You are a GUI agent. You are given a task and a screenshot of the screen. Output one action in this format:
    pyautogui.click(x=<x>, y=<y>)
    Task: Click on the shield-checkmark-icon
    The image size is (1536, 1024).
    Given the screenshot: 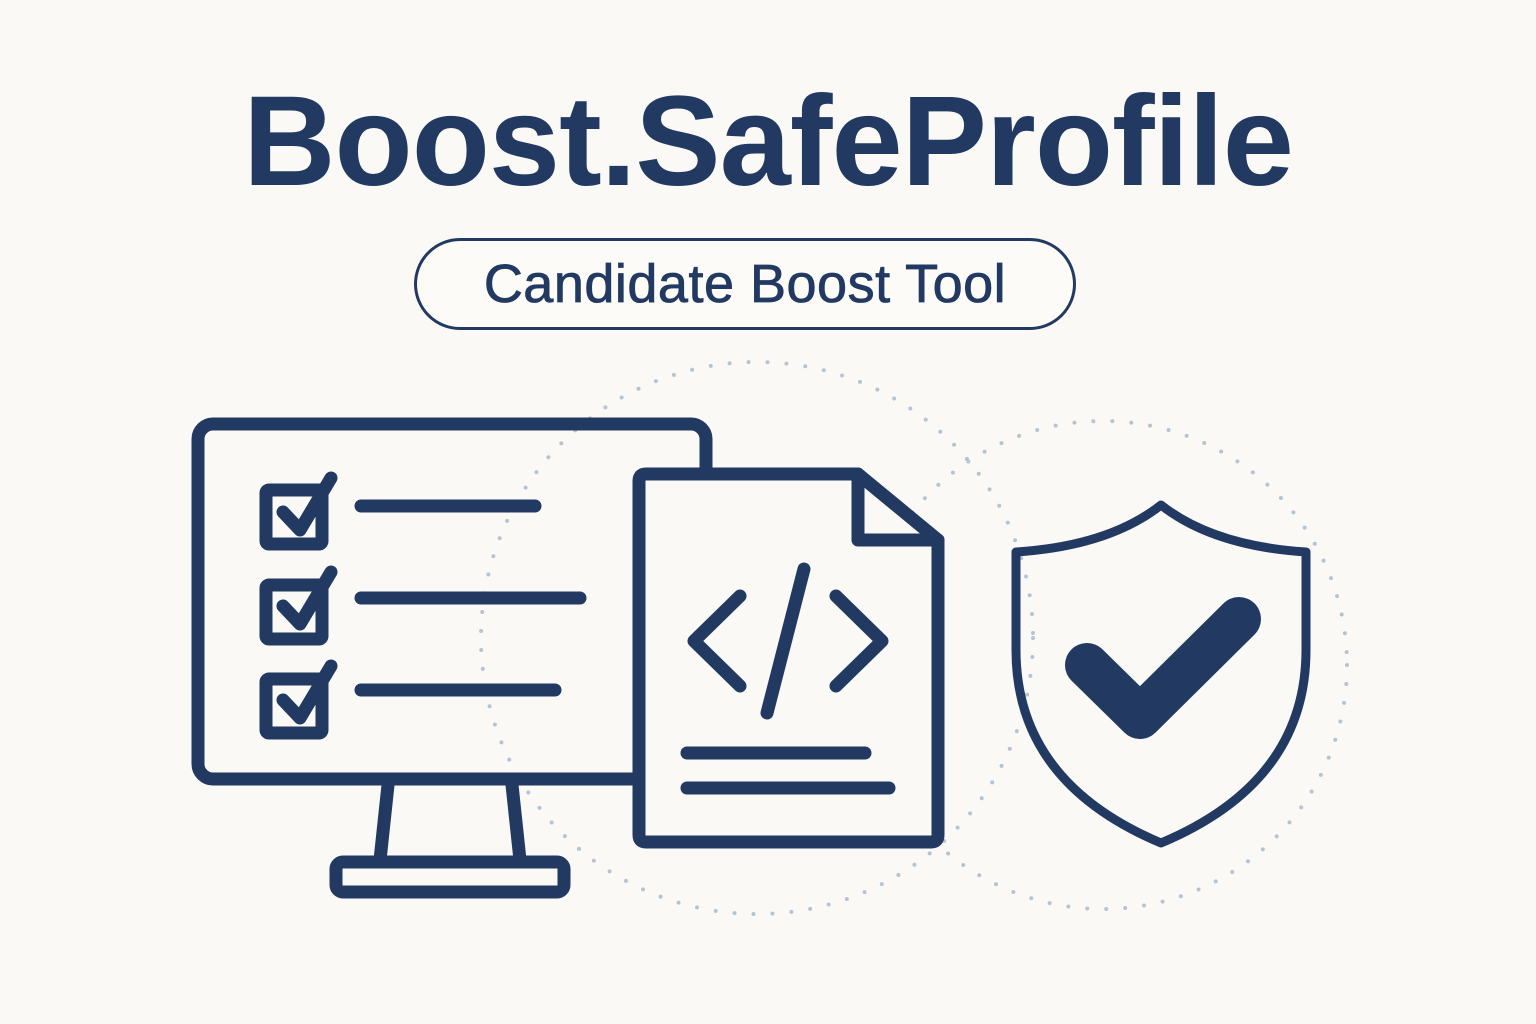 What is the action you would take?
    pyautogui.click(x=1163, y=668)
    